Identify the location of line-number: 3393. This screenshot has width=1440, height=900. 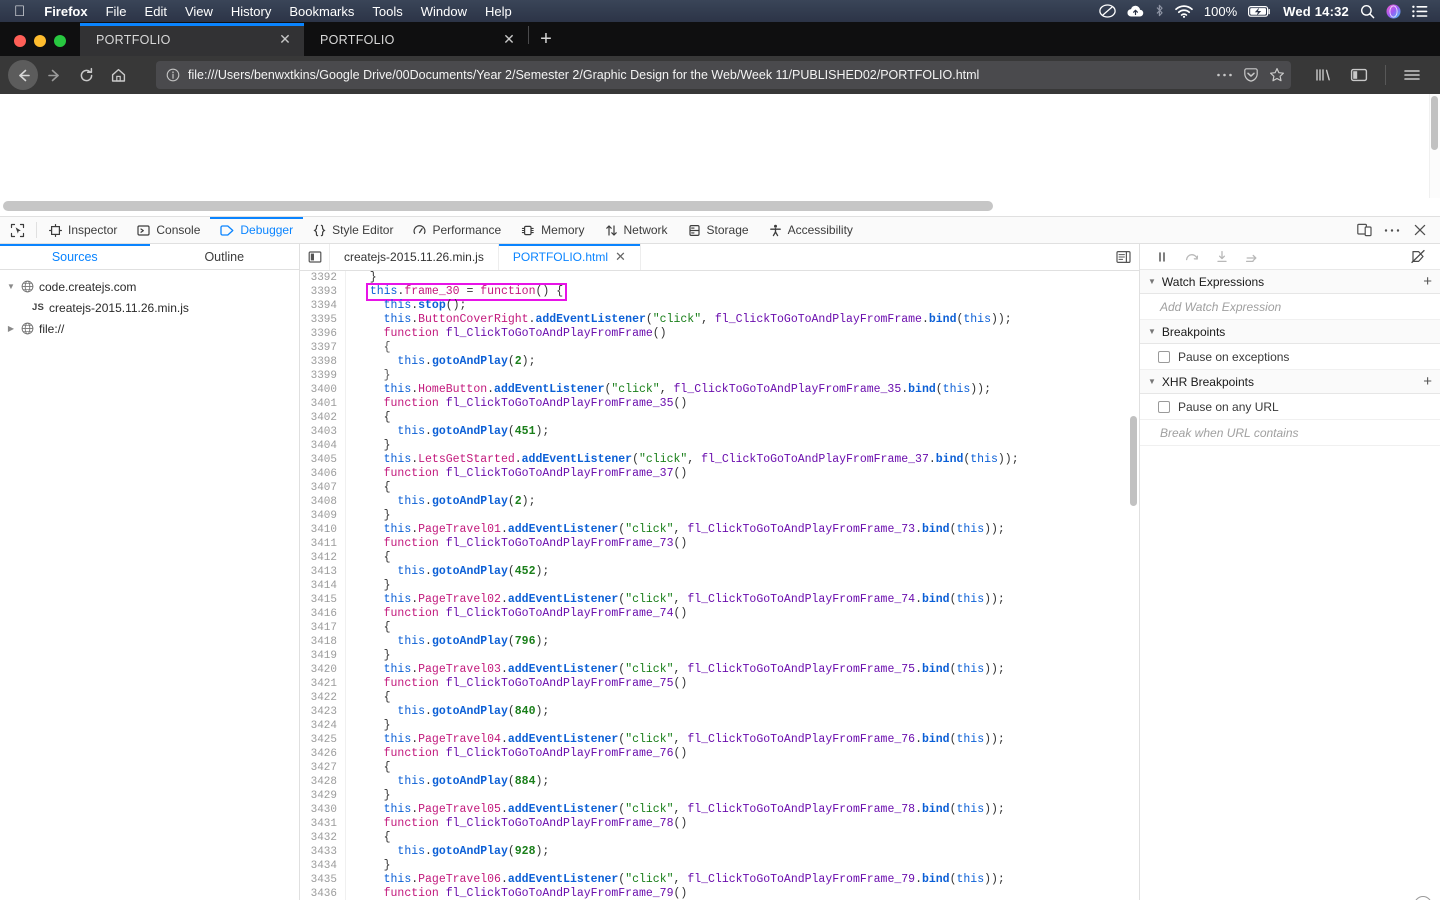
(323, 292).